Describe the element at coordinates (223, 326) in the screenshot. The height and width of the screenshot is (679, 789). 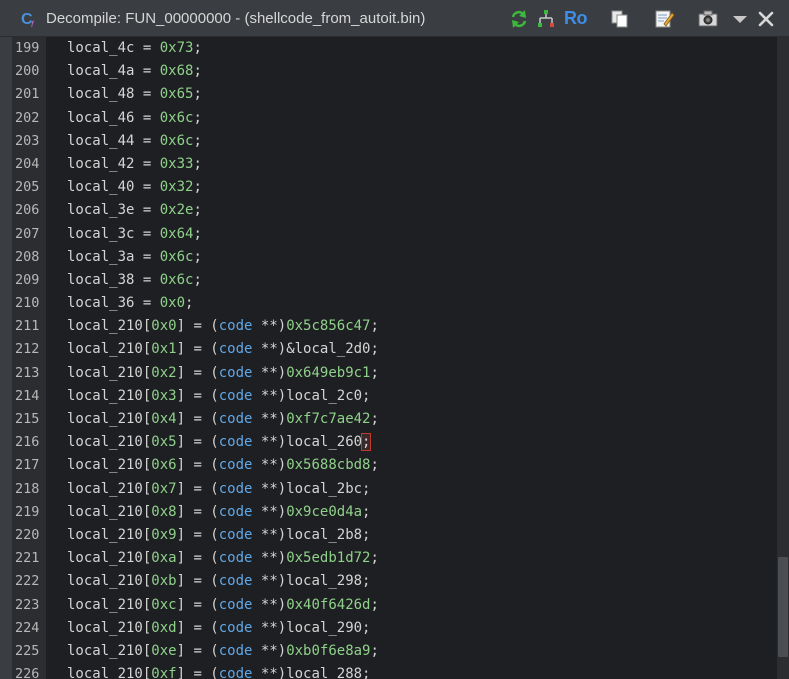
I see `code-statement: local_210[0x0] = (code **)0x5c856c47;` at that location.